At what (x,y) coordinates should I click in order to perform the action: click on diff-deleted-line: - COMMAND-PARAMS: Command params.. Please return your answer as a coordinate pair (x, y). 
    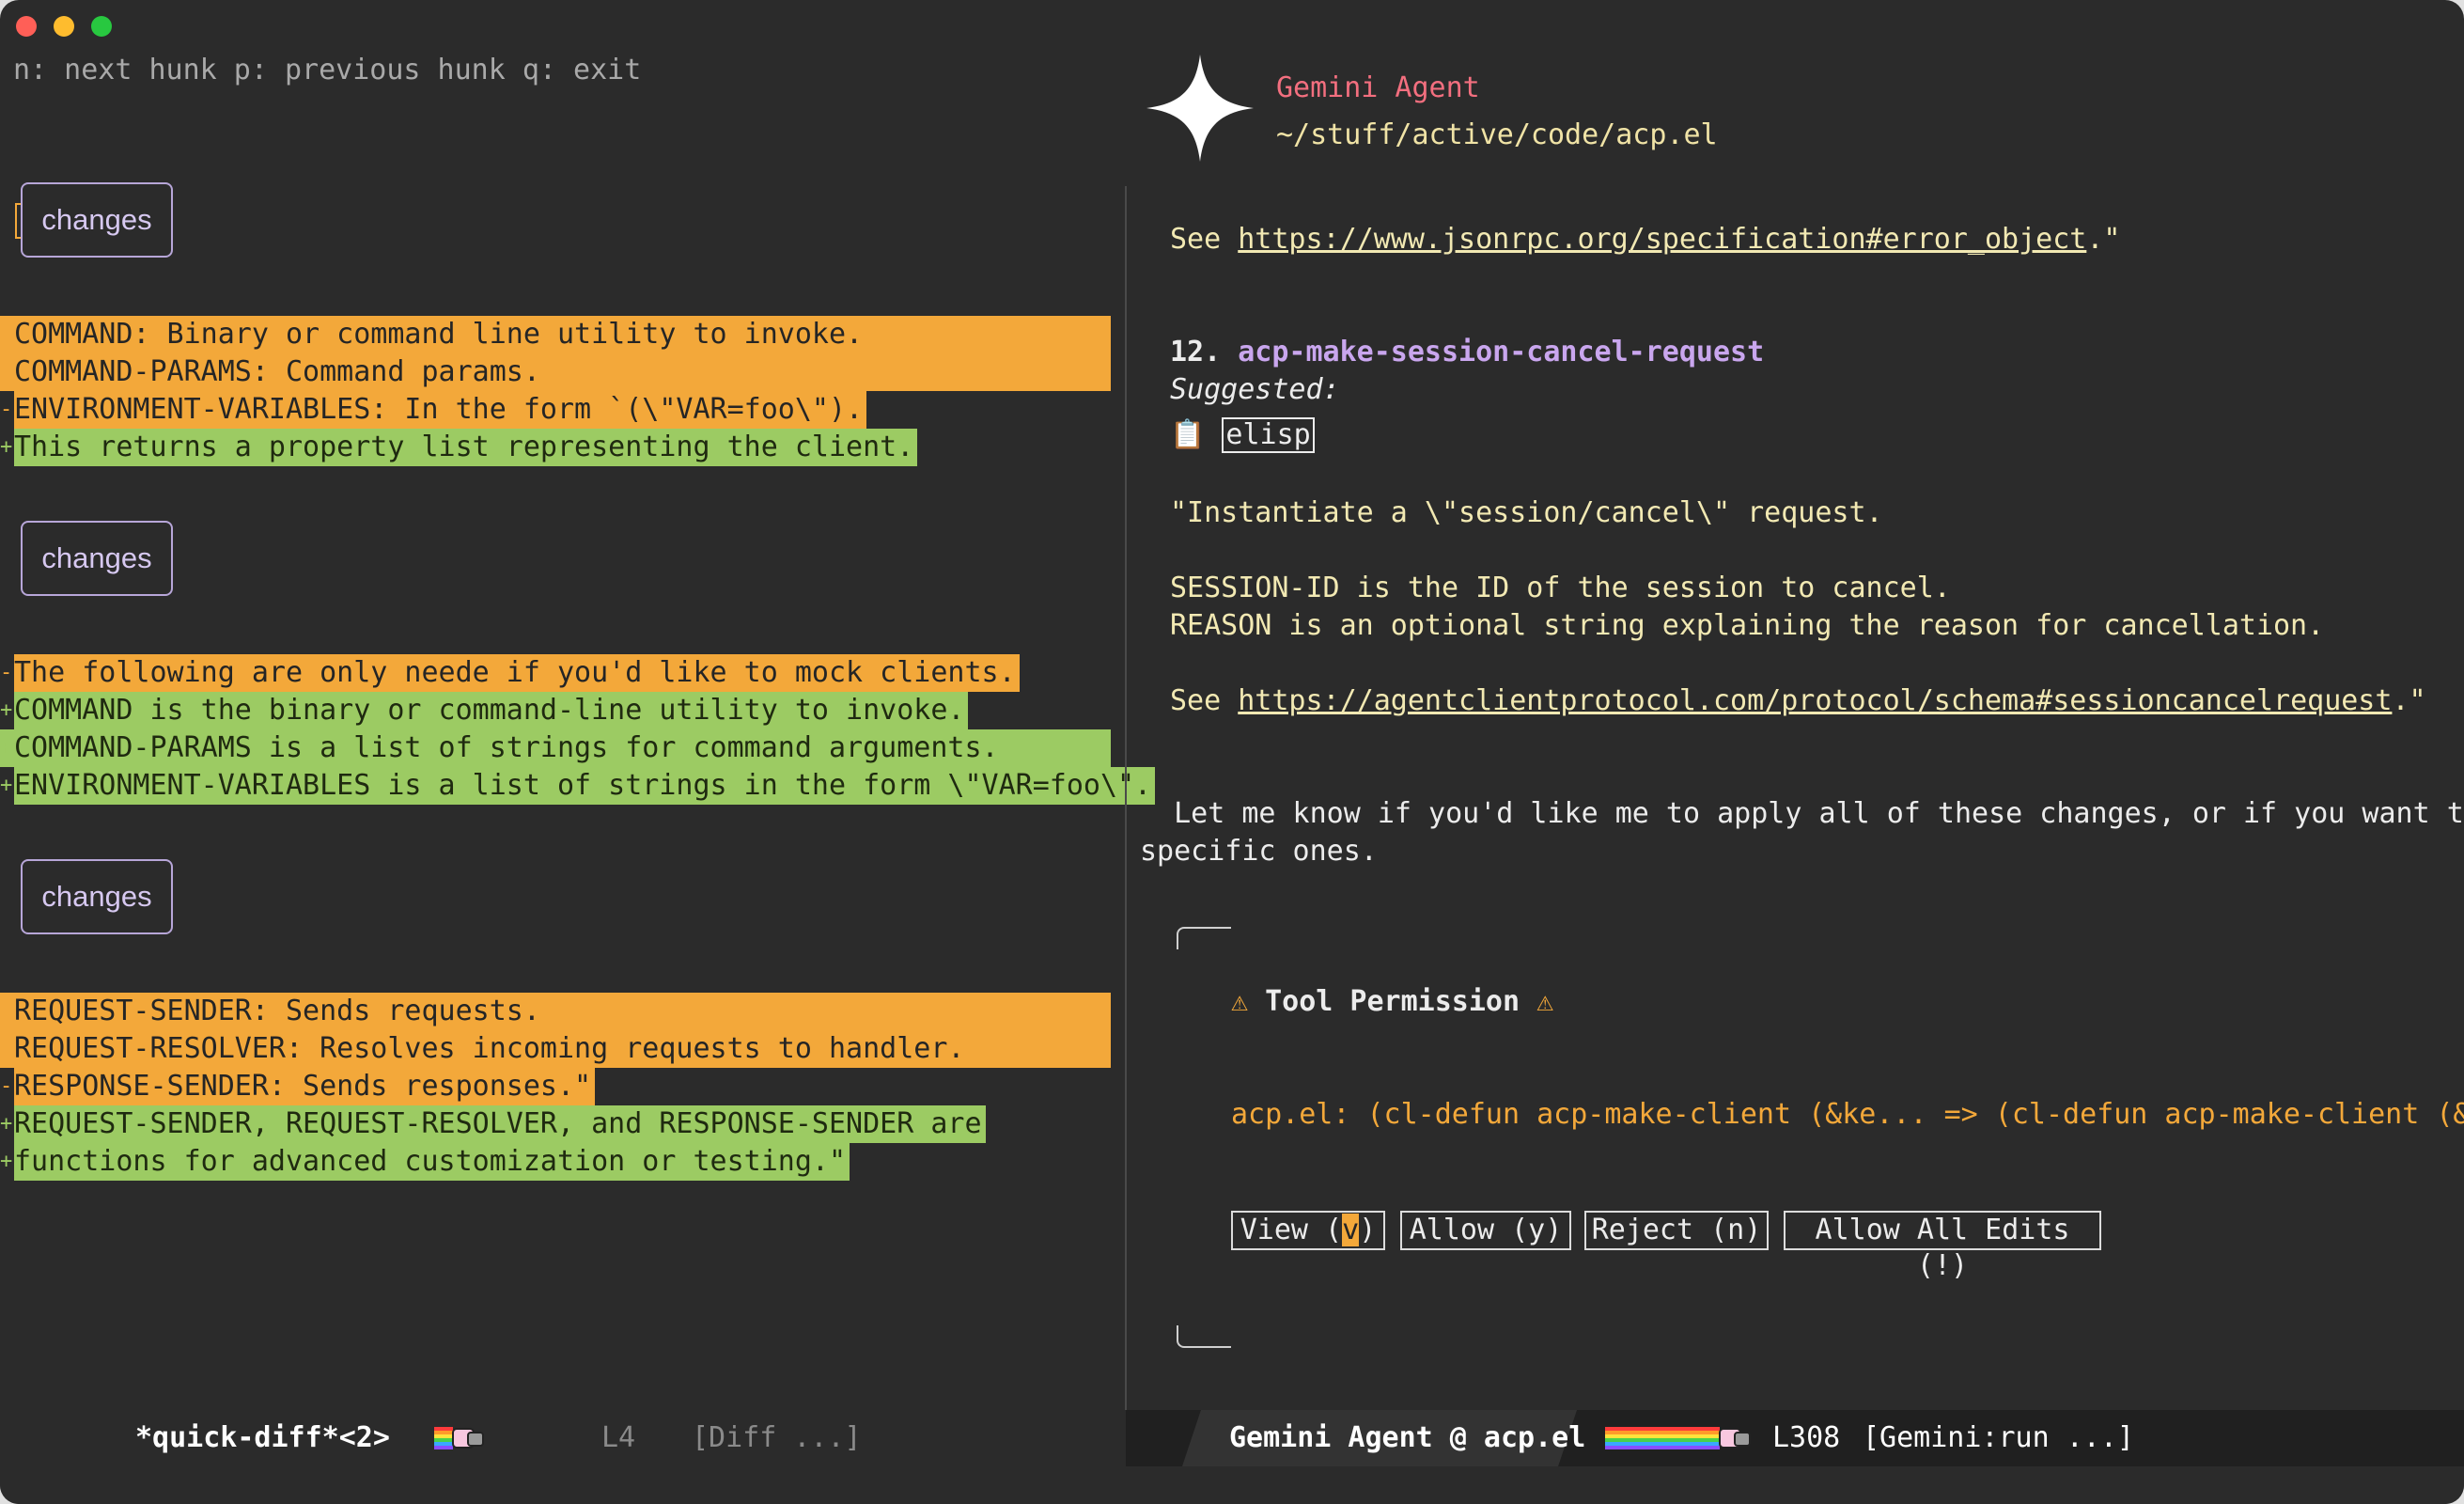
    Looking at the image, I should click on (555, 372).